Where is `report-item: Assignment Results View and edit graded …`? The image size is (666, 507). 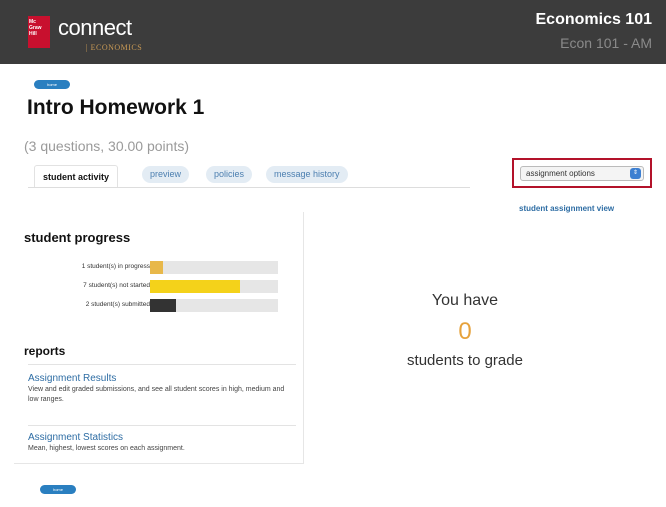 report-item: Assignment Results View and edit graded … is located at coordinates (162, 389).